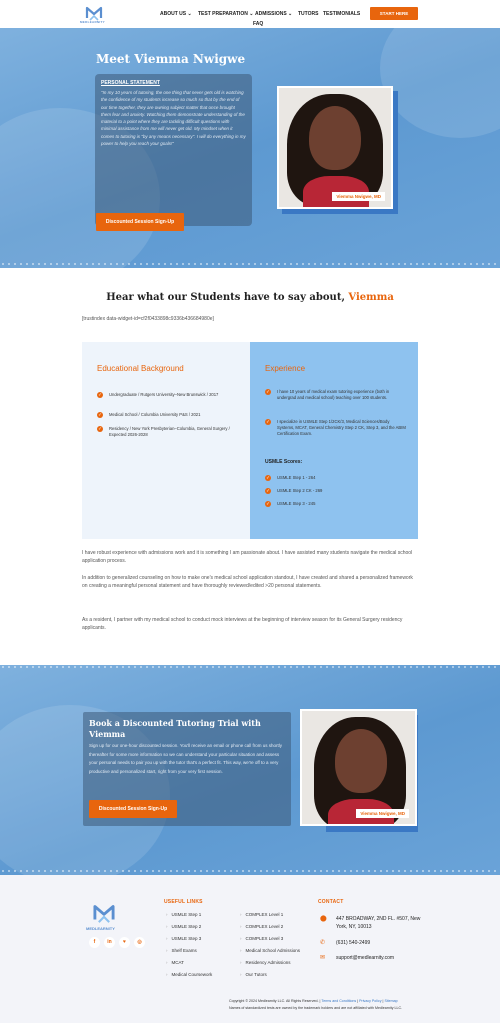 This screenshot has height=1023, width=500. What do you see at coordinates (338, 1001) in the screenshot?
I see `terms-link: Terms and Conditions` at bounding box center [338, 1001].